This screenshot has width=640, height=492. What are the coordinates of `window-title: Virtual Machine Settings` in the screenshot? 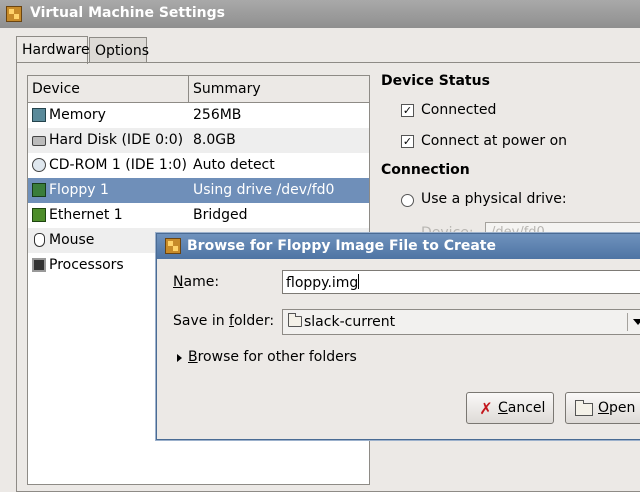 It's located at (127, 13).